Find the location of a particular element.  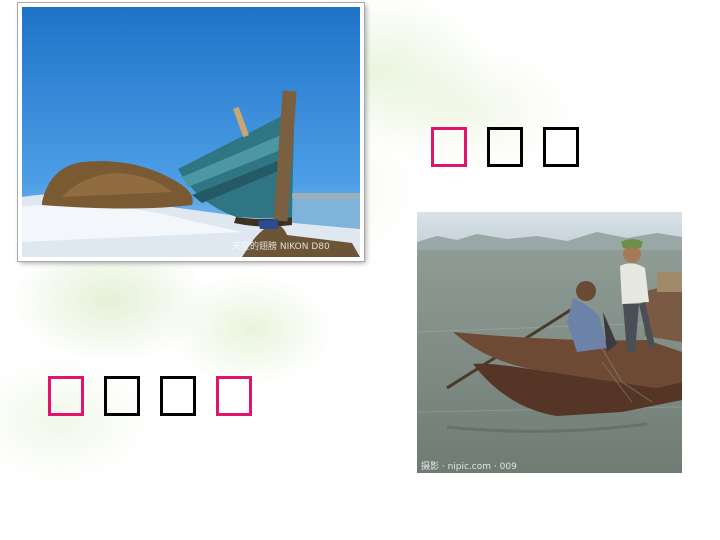

photo-watermark: 摄影 · nipic.com · 009 is located at coordinates (469, 467).